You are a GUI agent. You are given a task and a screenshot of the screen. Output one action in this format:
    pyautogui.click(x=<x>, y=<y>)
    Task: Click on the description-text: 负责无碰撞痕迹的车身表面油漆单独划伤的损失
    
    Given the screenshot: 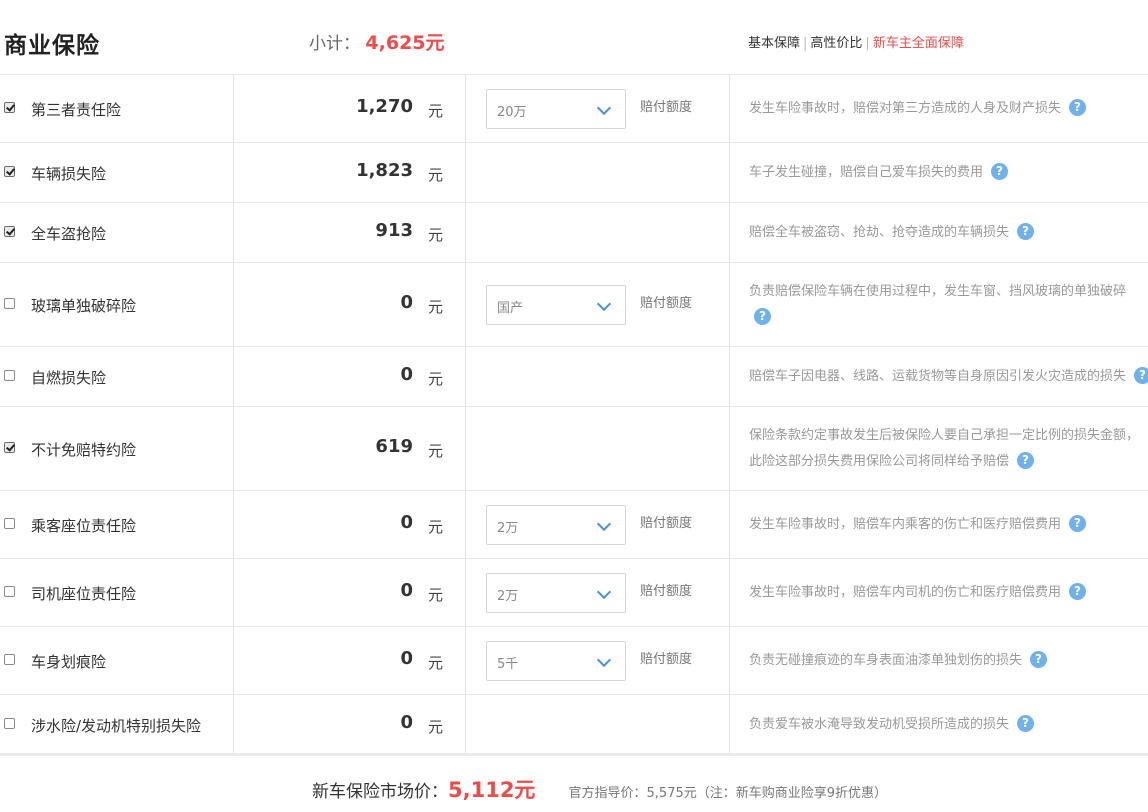 What is the action you would take?
    pyautogui.click(x=886, y=660)
    